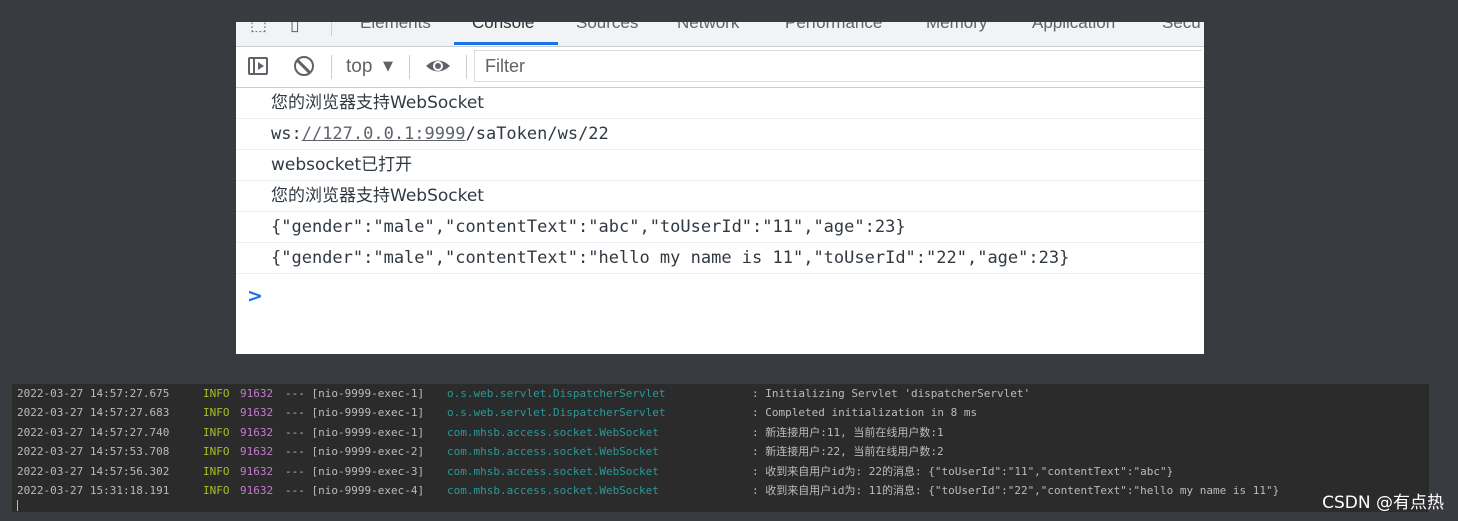 This screenshot has width=1458, height=521. I want to click on inspect-element-icon: ⬚, so click(258, 28).